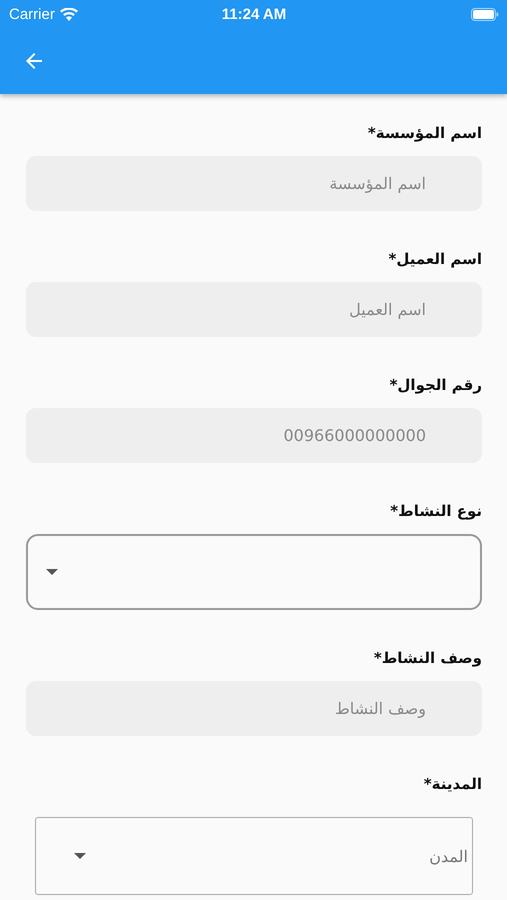  I want to click on carrier-label: Carrier, so click(32, 14).